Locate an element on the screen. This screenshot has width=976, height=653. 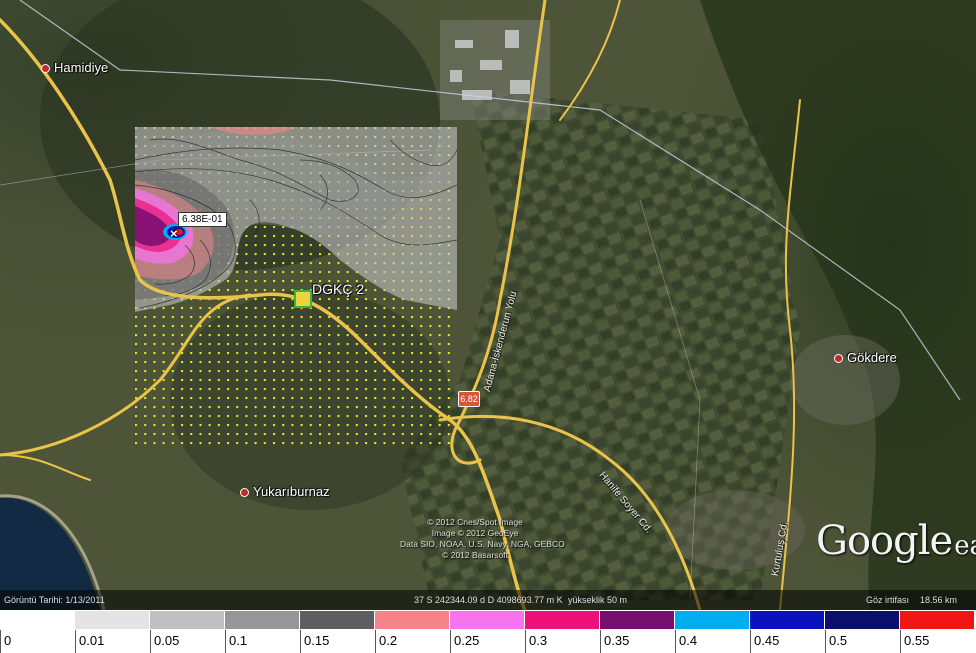
eye-altitude-label: Göz irtifası is located at coordinates (888, 600).